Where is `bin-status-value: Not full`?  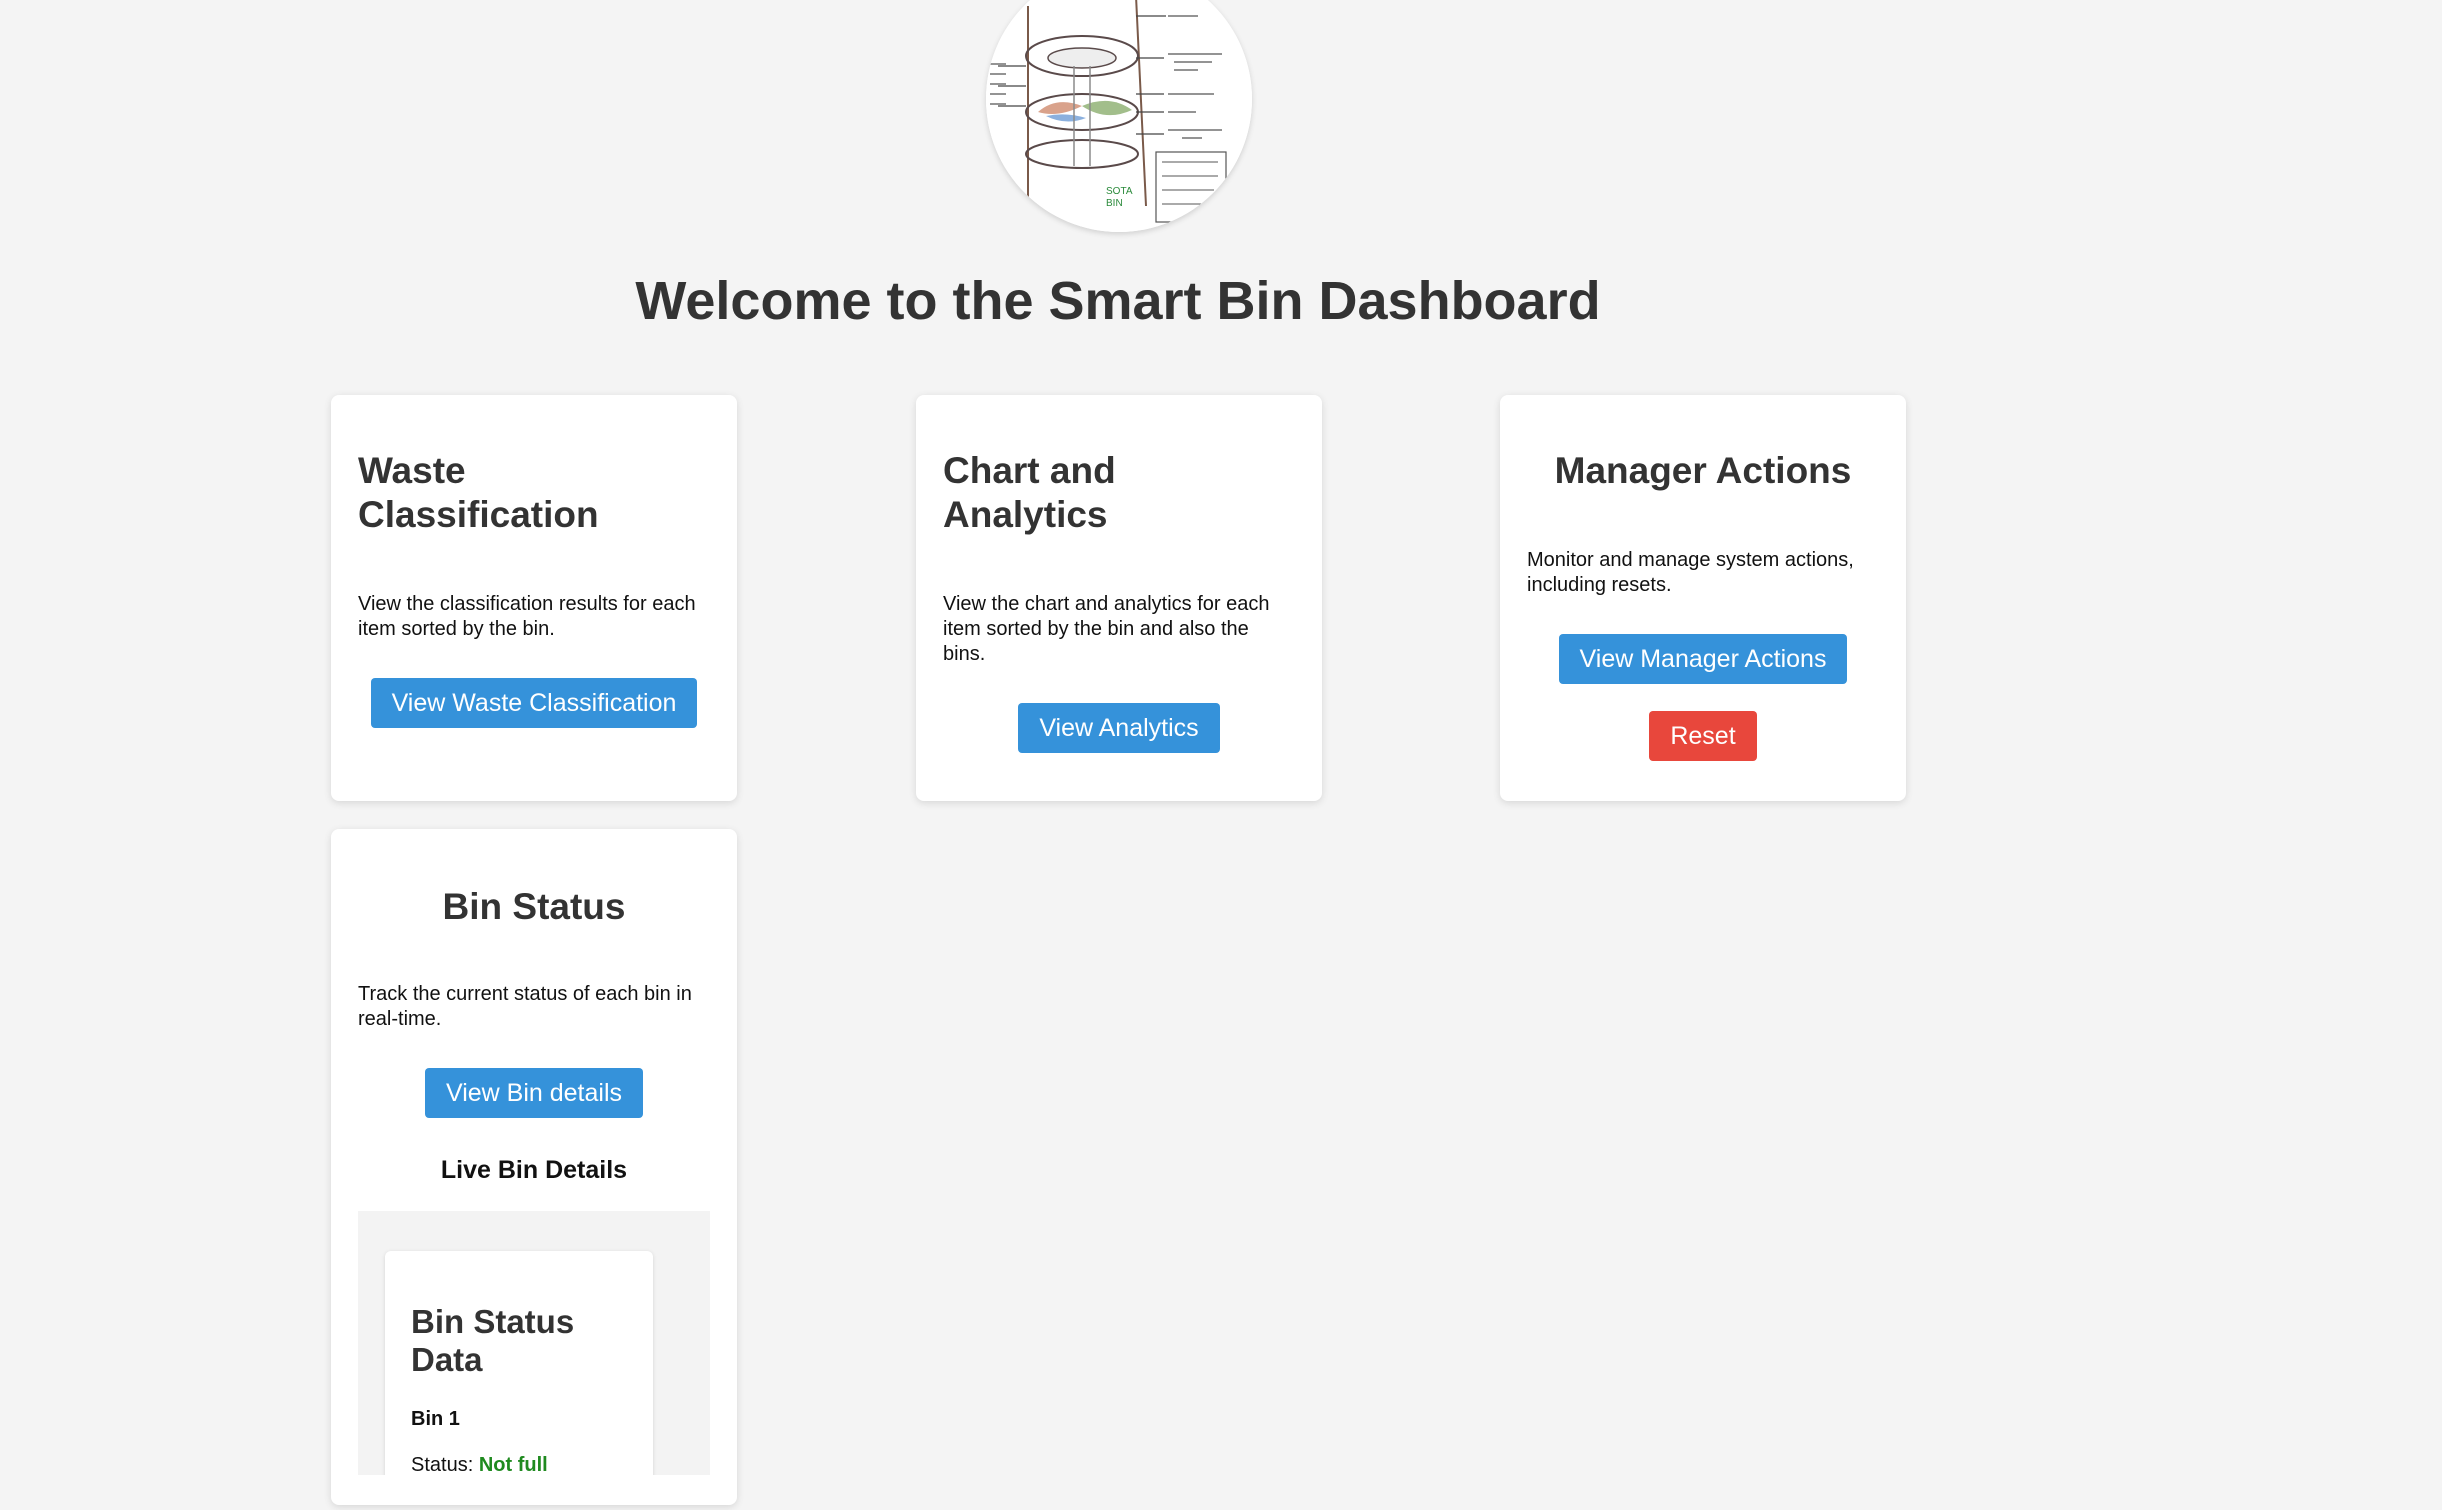
bin-status-value: Not full is located at coordinates (513, 1464).